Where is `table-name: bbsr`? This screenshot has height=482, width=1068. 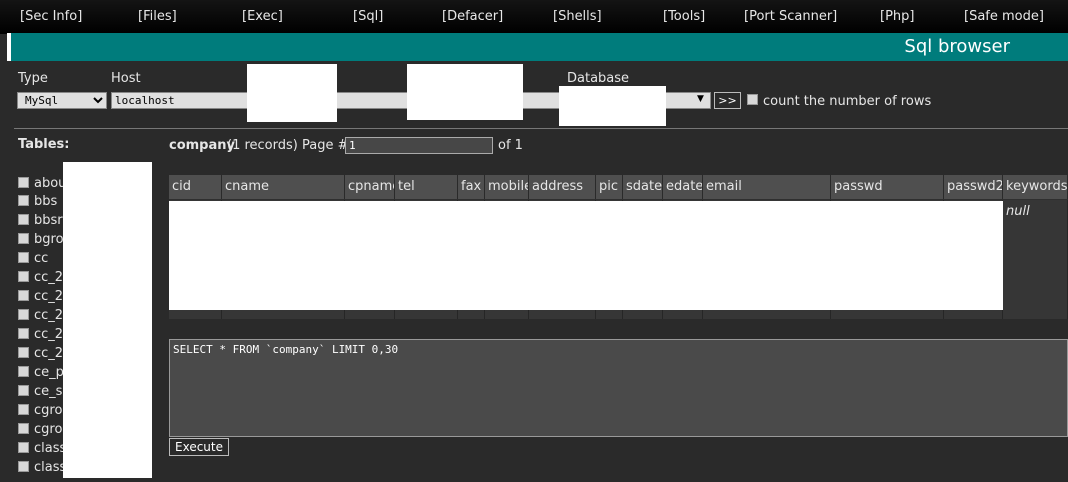 table-name: bbsr is located at coordinates (48, 220).